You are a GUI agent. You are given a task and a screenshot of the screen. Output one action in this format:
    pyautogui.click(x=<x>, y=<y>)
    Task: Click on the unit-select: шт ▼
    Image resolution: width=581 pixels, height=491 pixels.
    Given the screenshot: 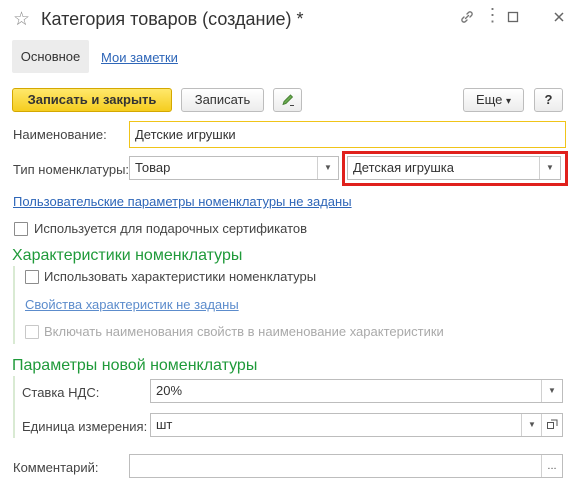 What is the action you would take?
    pyautogui.click(x=356, y=425)
    